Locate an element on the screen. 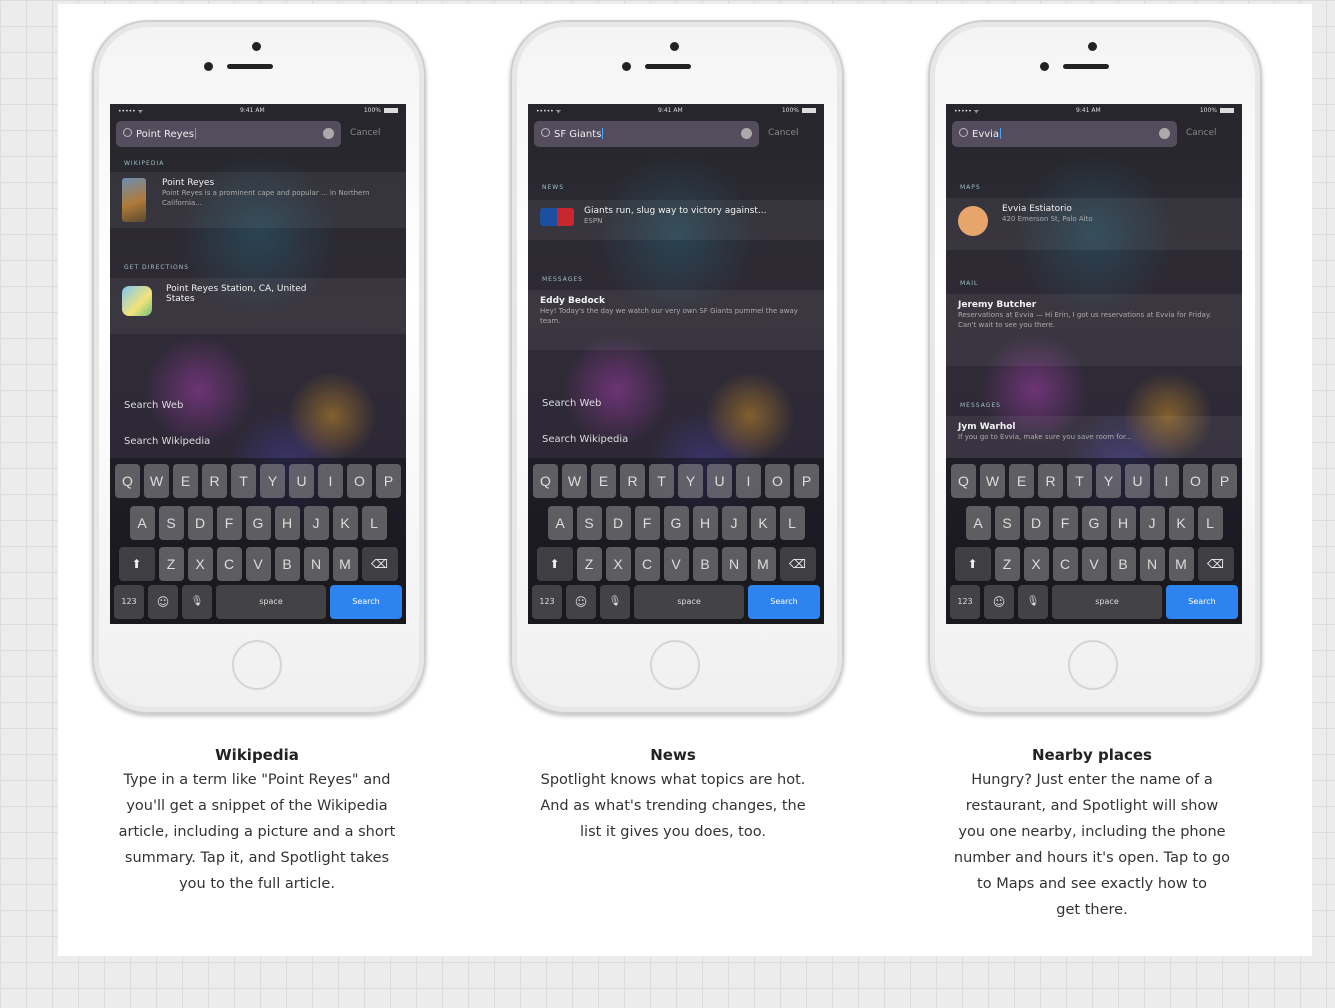 The width and height of the screenshot is (1335, 1008). spotlight-search-input: Point Reyes is located at coordinates (228, 134).